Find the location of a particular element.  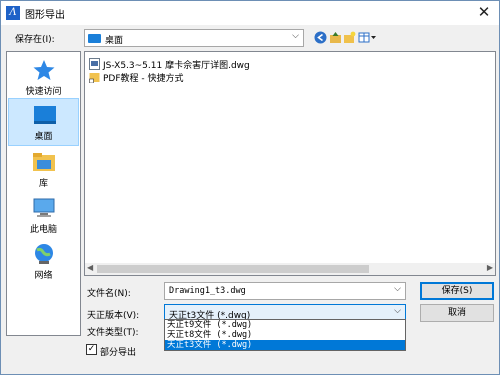

place-quick-access: 快速访问 is located at coordinates (43, 78).